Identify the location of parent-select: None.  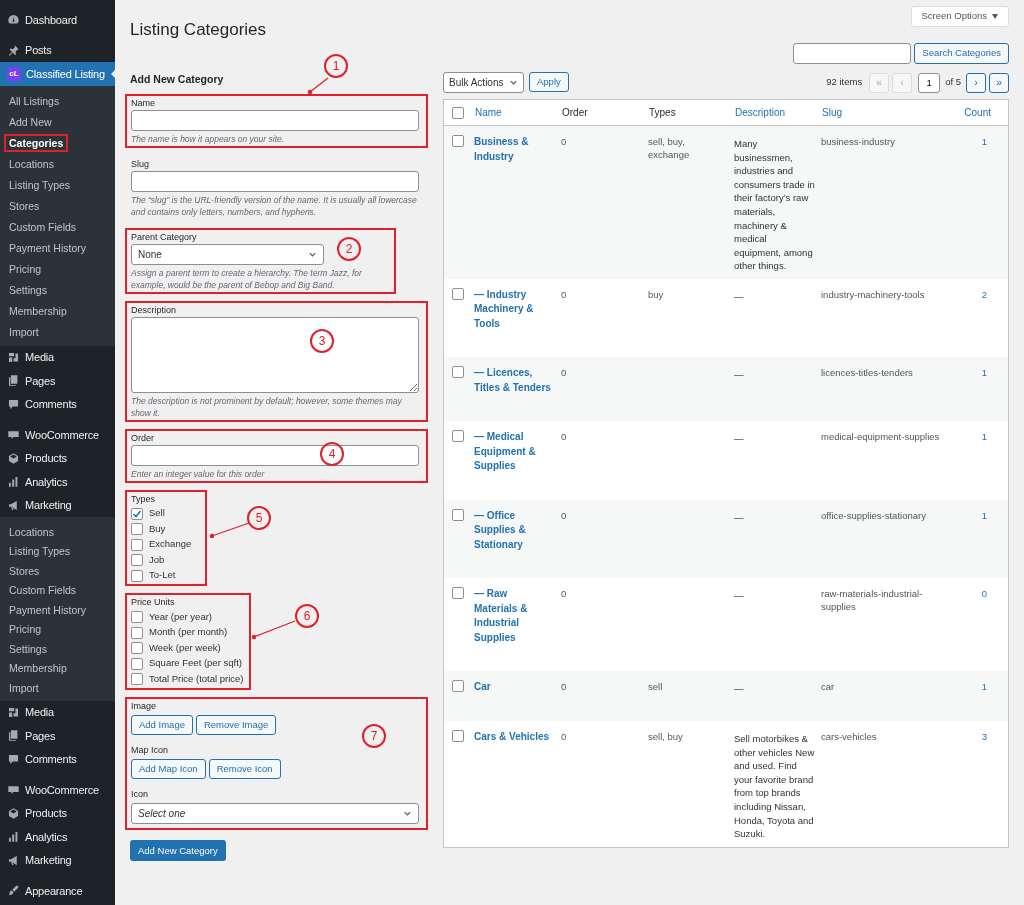
(227, 254).